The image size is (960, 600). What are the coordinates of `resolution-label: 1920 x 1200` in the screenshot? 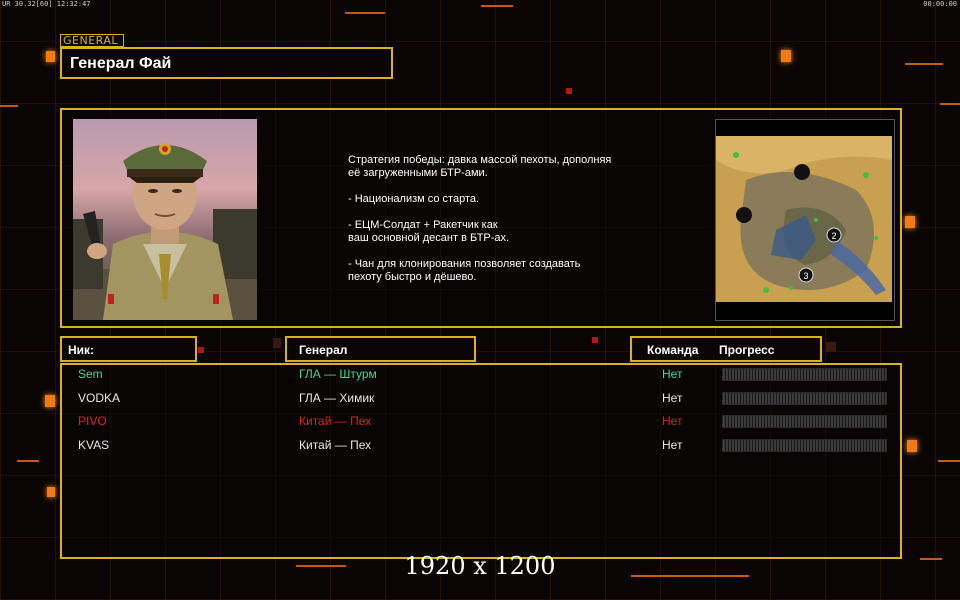 It's located at (480, 566).